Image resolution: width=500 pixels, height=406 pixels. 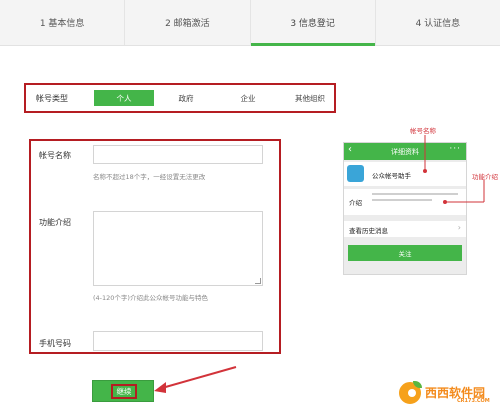 I want to click on continue-button: 继续, so click(x=123, y=391).